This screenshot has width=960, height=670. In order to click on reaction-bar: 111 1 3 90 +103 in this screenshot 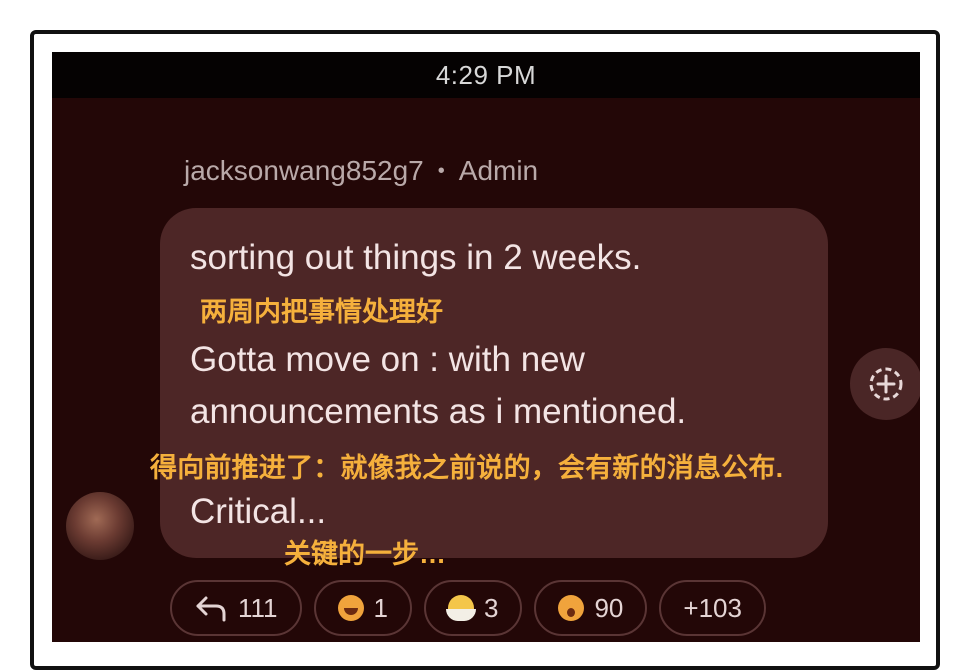, I will do `click(468, 608)`.